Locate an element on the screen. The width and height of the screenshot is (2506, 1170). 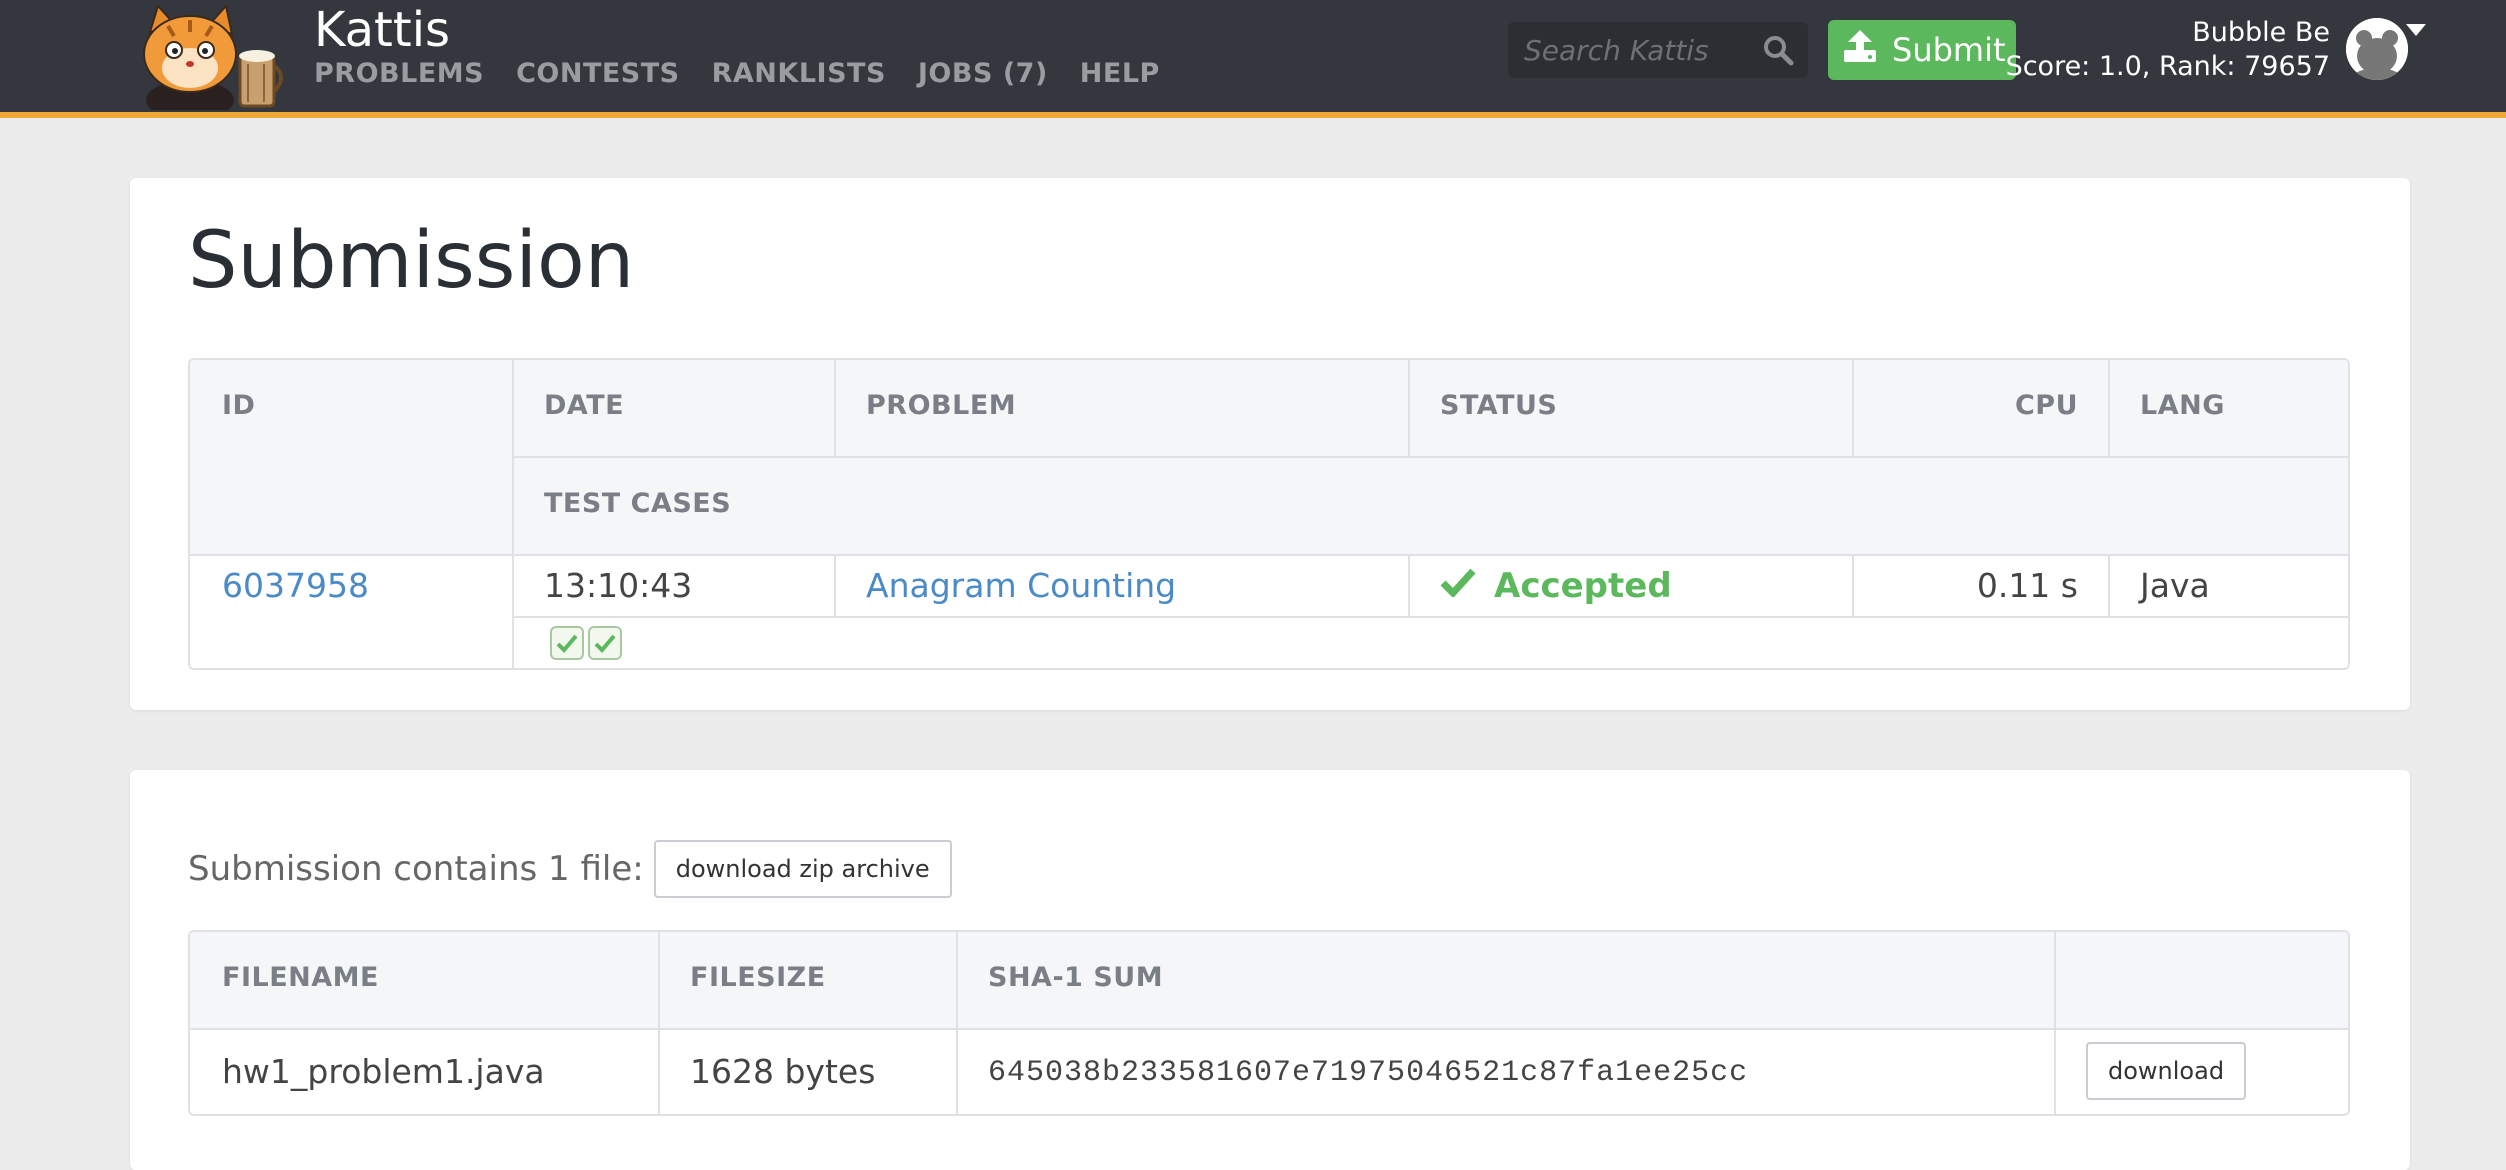
header-test-cases: TEST CASES is located at coordinates (638, 503).